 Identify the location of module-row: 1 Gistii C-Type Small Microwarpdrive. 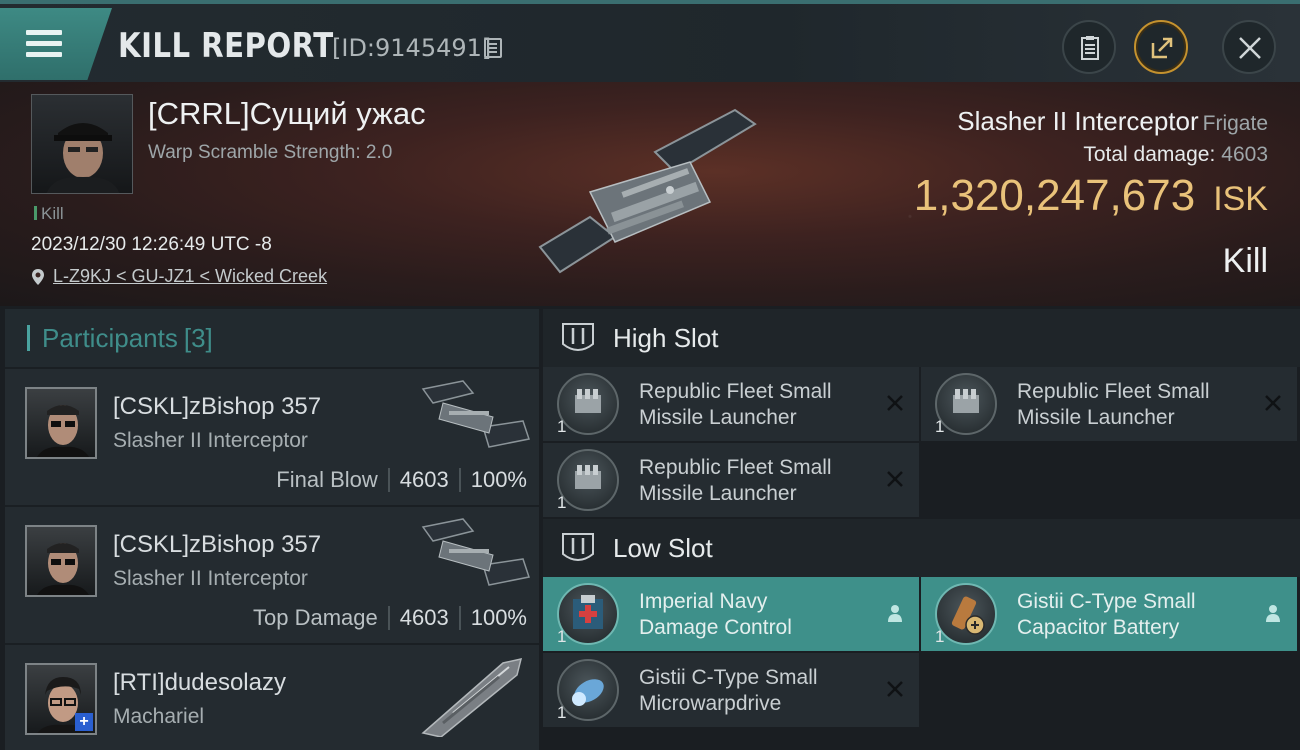
(921, 691).